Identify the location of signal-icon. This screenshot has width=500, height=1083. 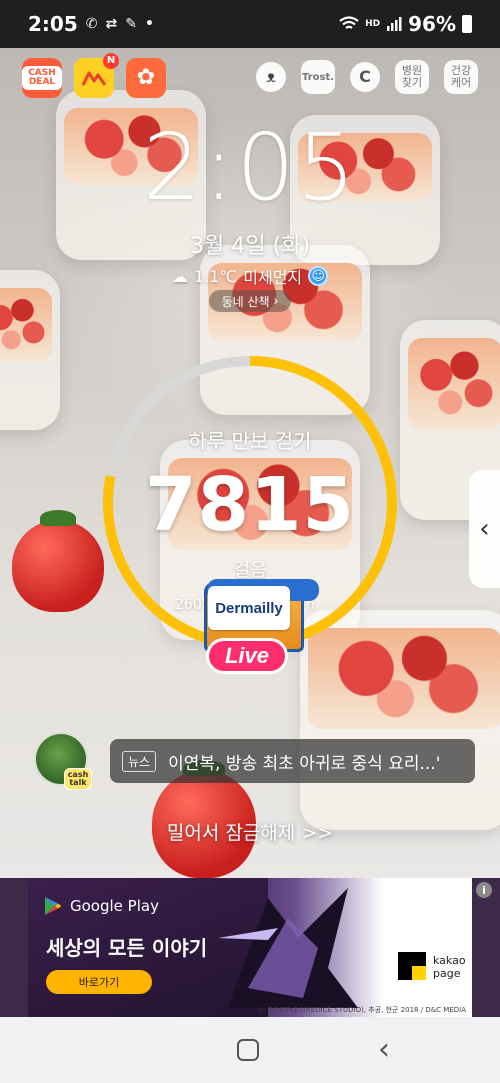
(394, 24).